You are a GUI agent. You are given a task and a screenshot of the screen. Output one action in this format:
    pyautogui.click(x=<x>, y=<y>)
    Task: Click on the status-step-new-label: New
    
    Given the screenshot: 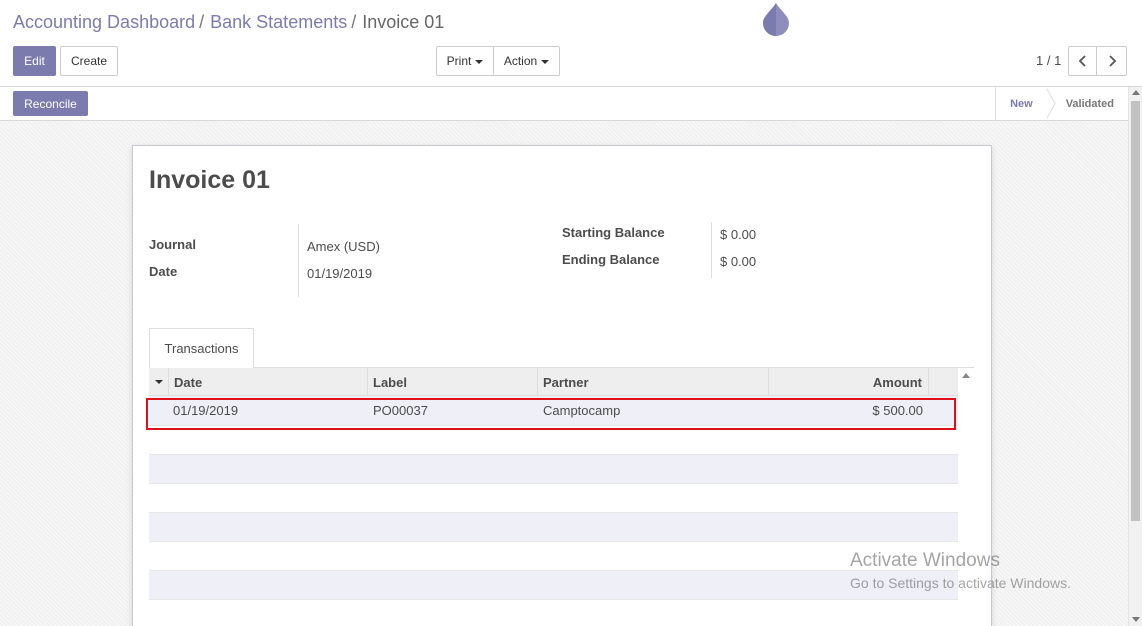 What is the action you would take?
    pyautogui.click(x=1021, y=103)
    